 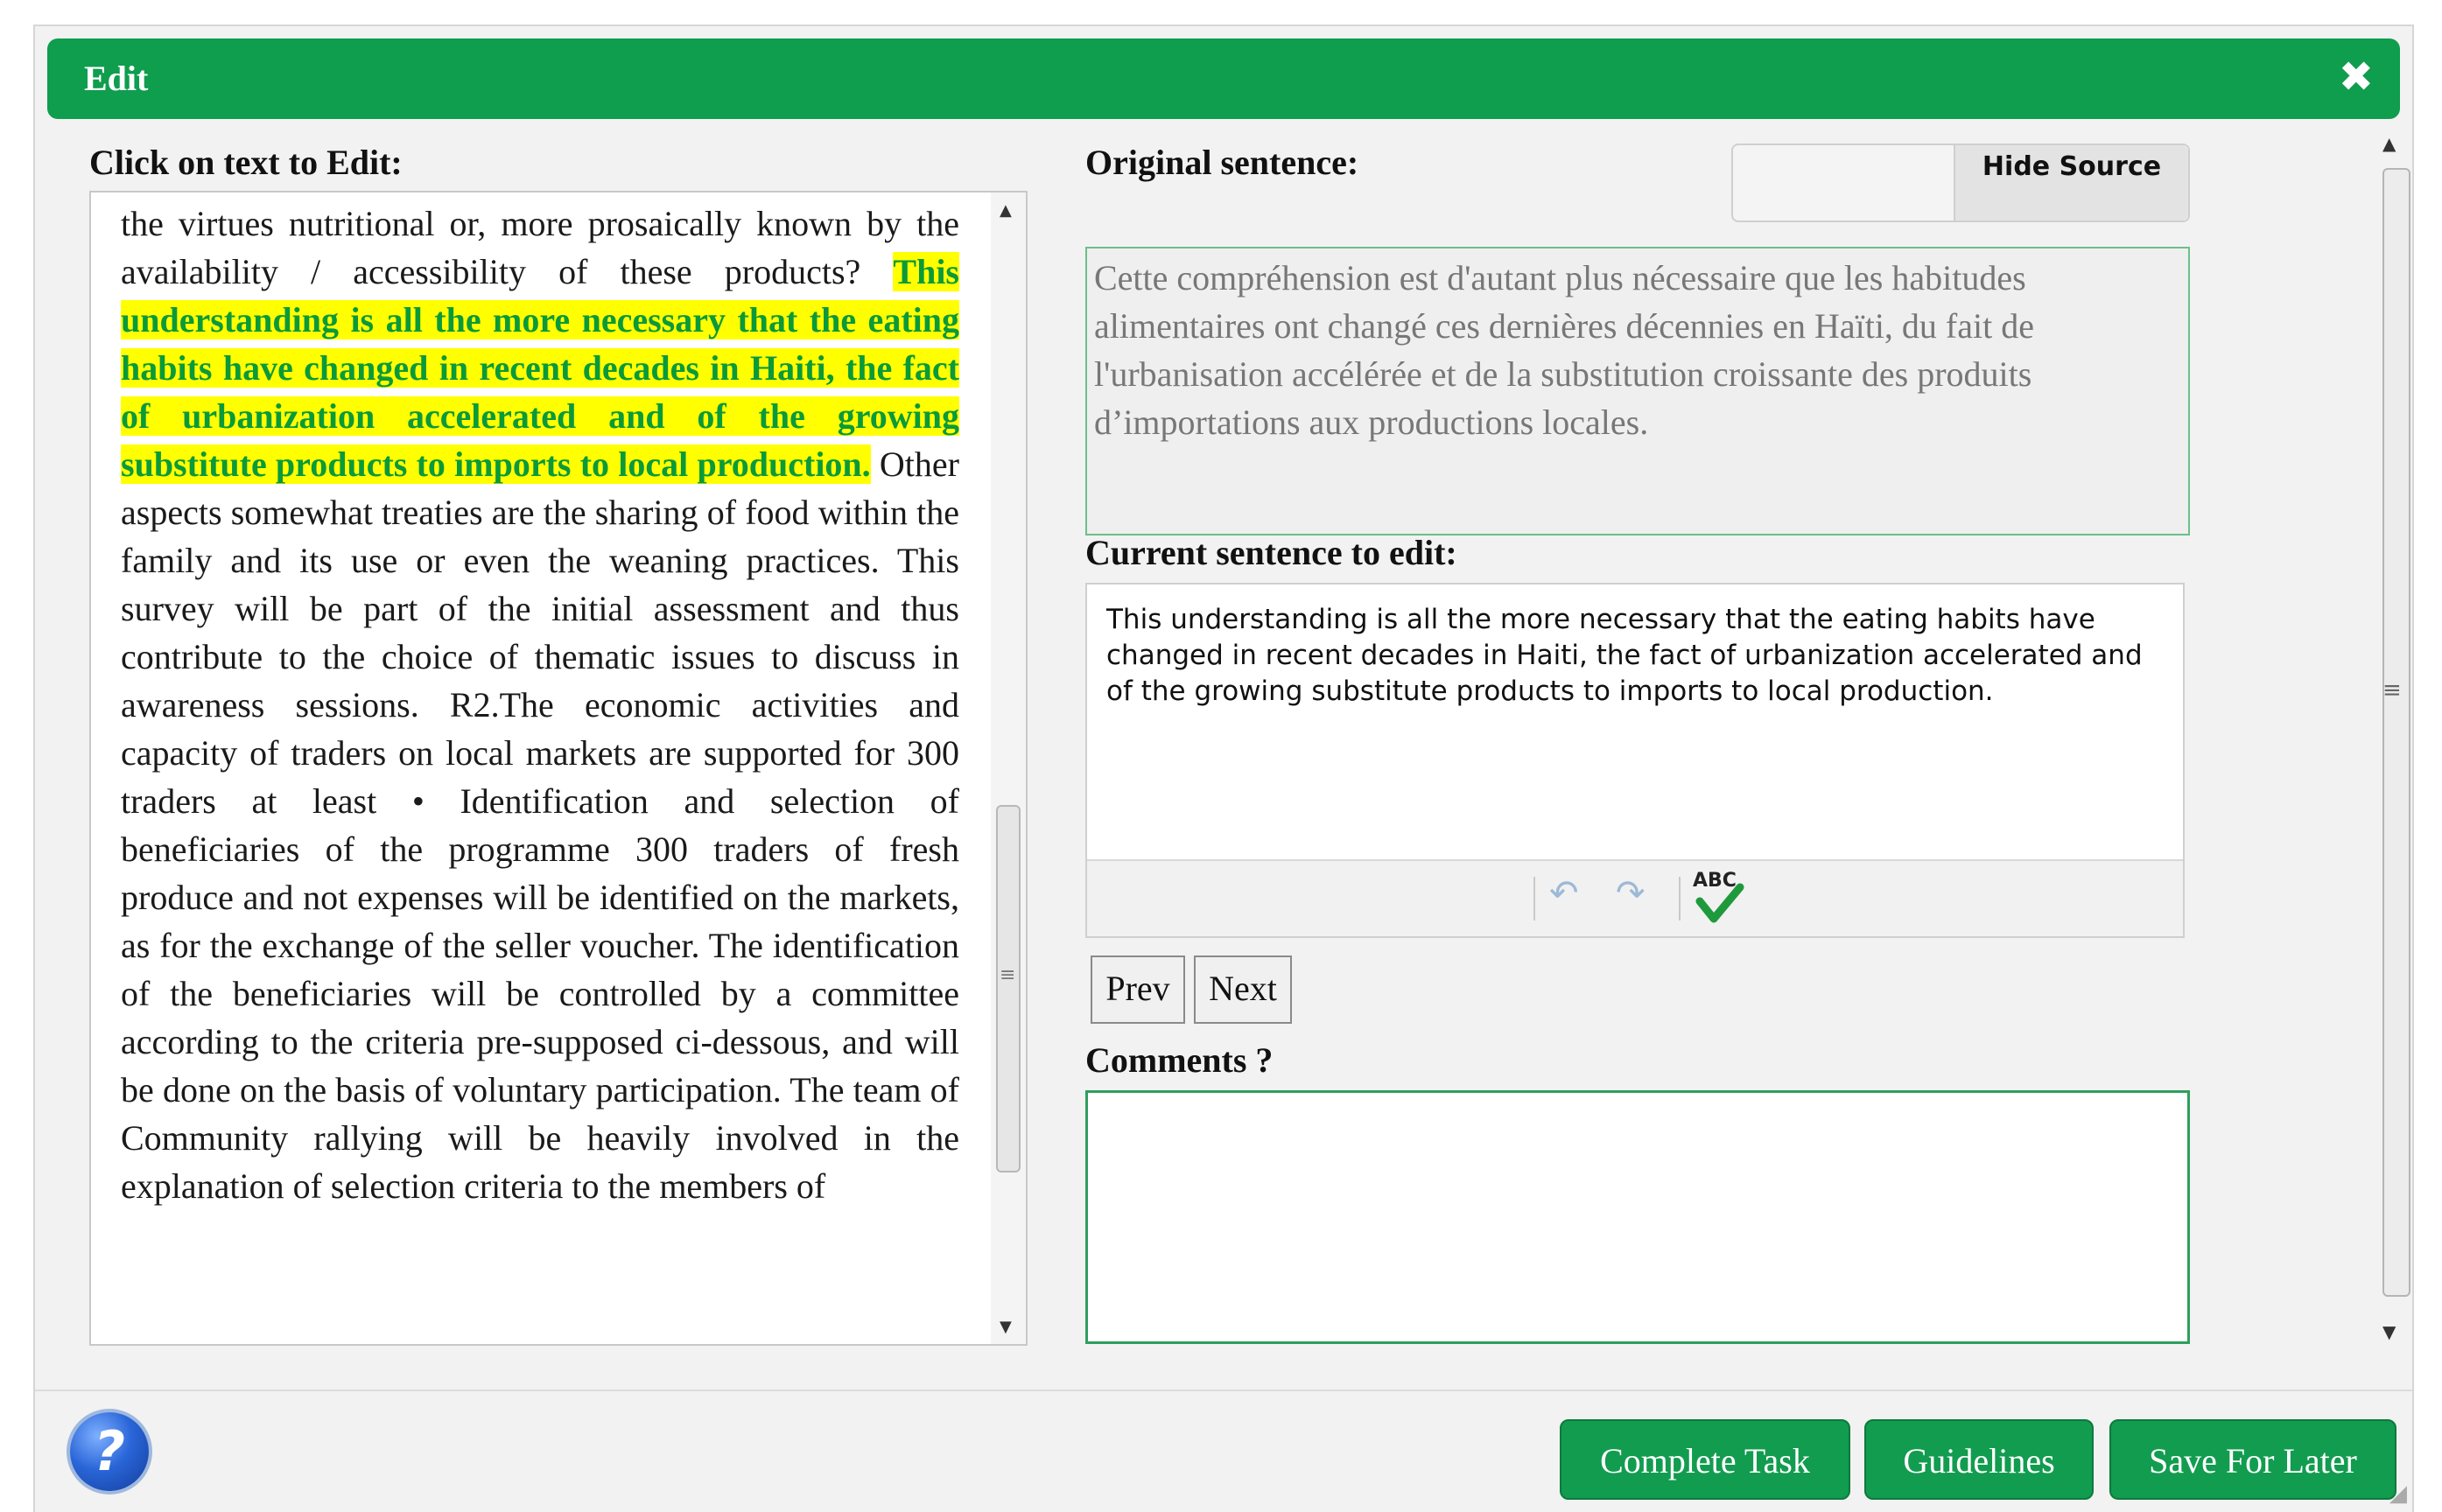 I want to click on dialog-title: Edit, so click(x=116, y=78).